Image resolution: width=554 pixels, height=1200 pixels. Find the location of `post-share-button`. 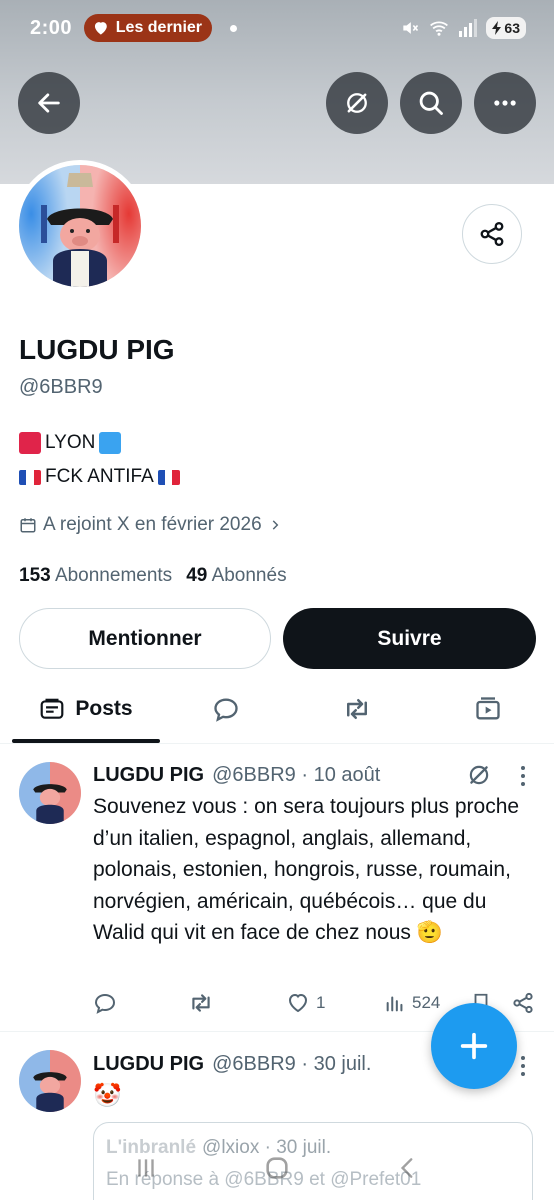

post-share-button is located at coordinates (523, 1003).